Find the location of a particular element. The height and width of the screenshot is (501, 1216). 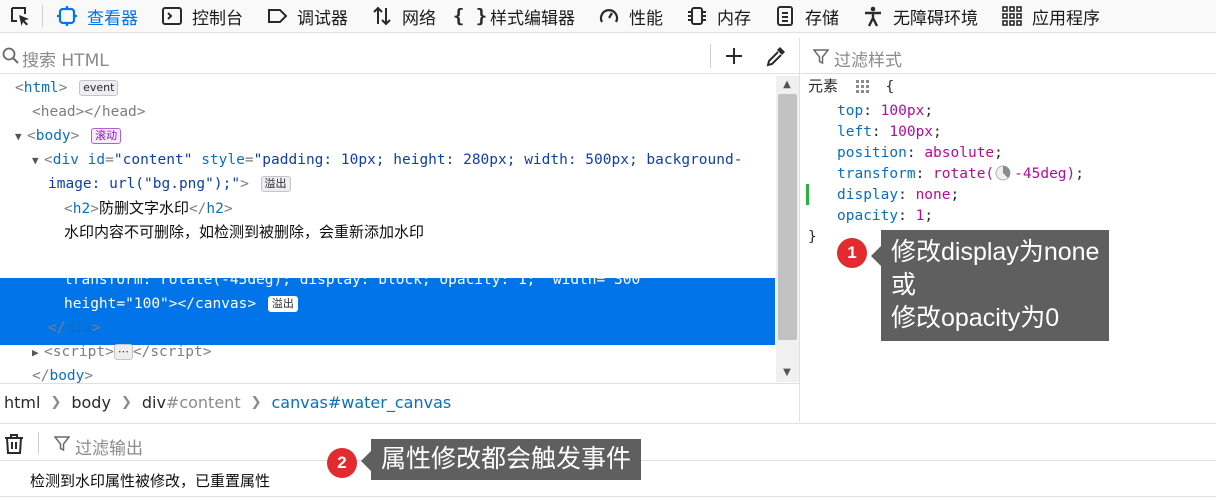

tab-memory: 内存 is located at coordinates (719, 16).